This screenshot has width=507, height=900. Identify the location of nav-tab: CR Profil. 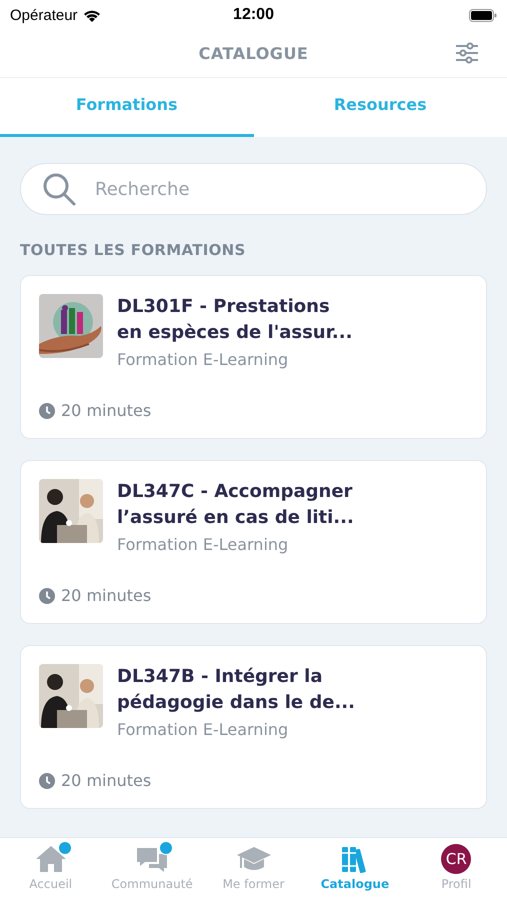
(456, 869).